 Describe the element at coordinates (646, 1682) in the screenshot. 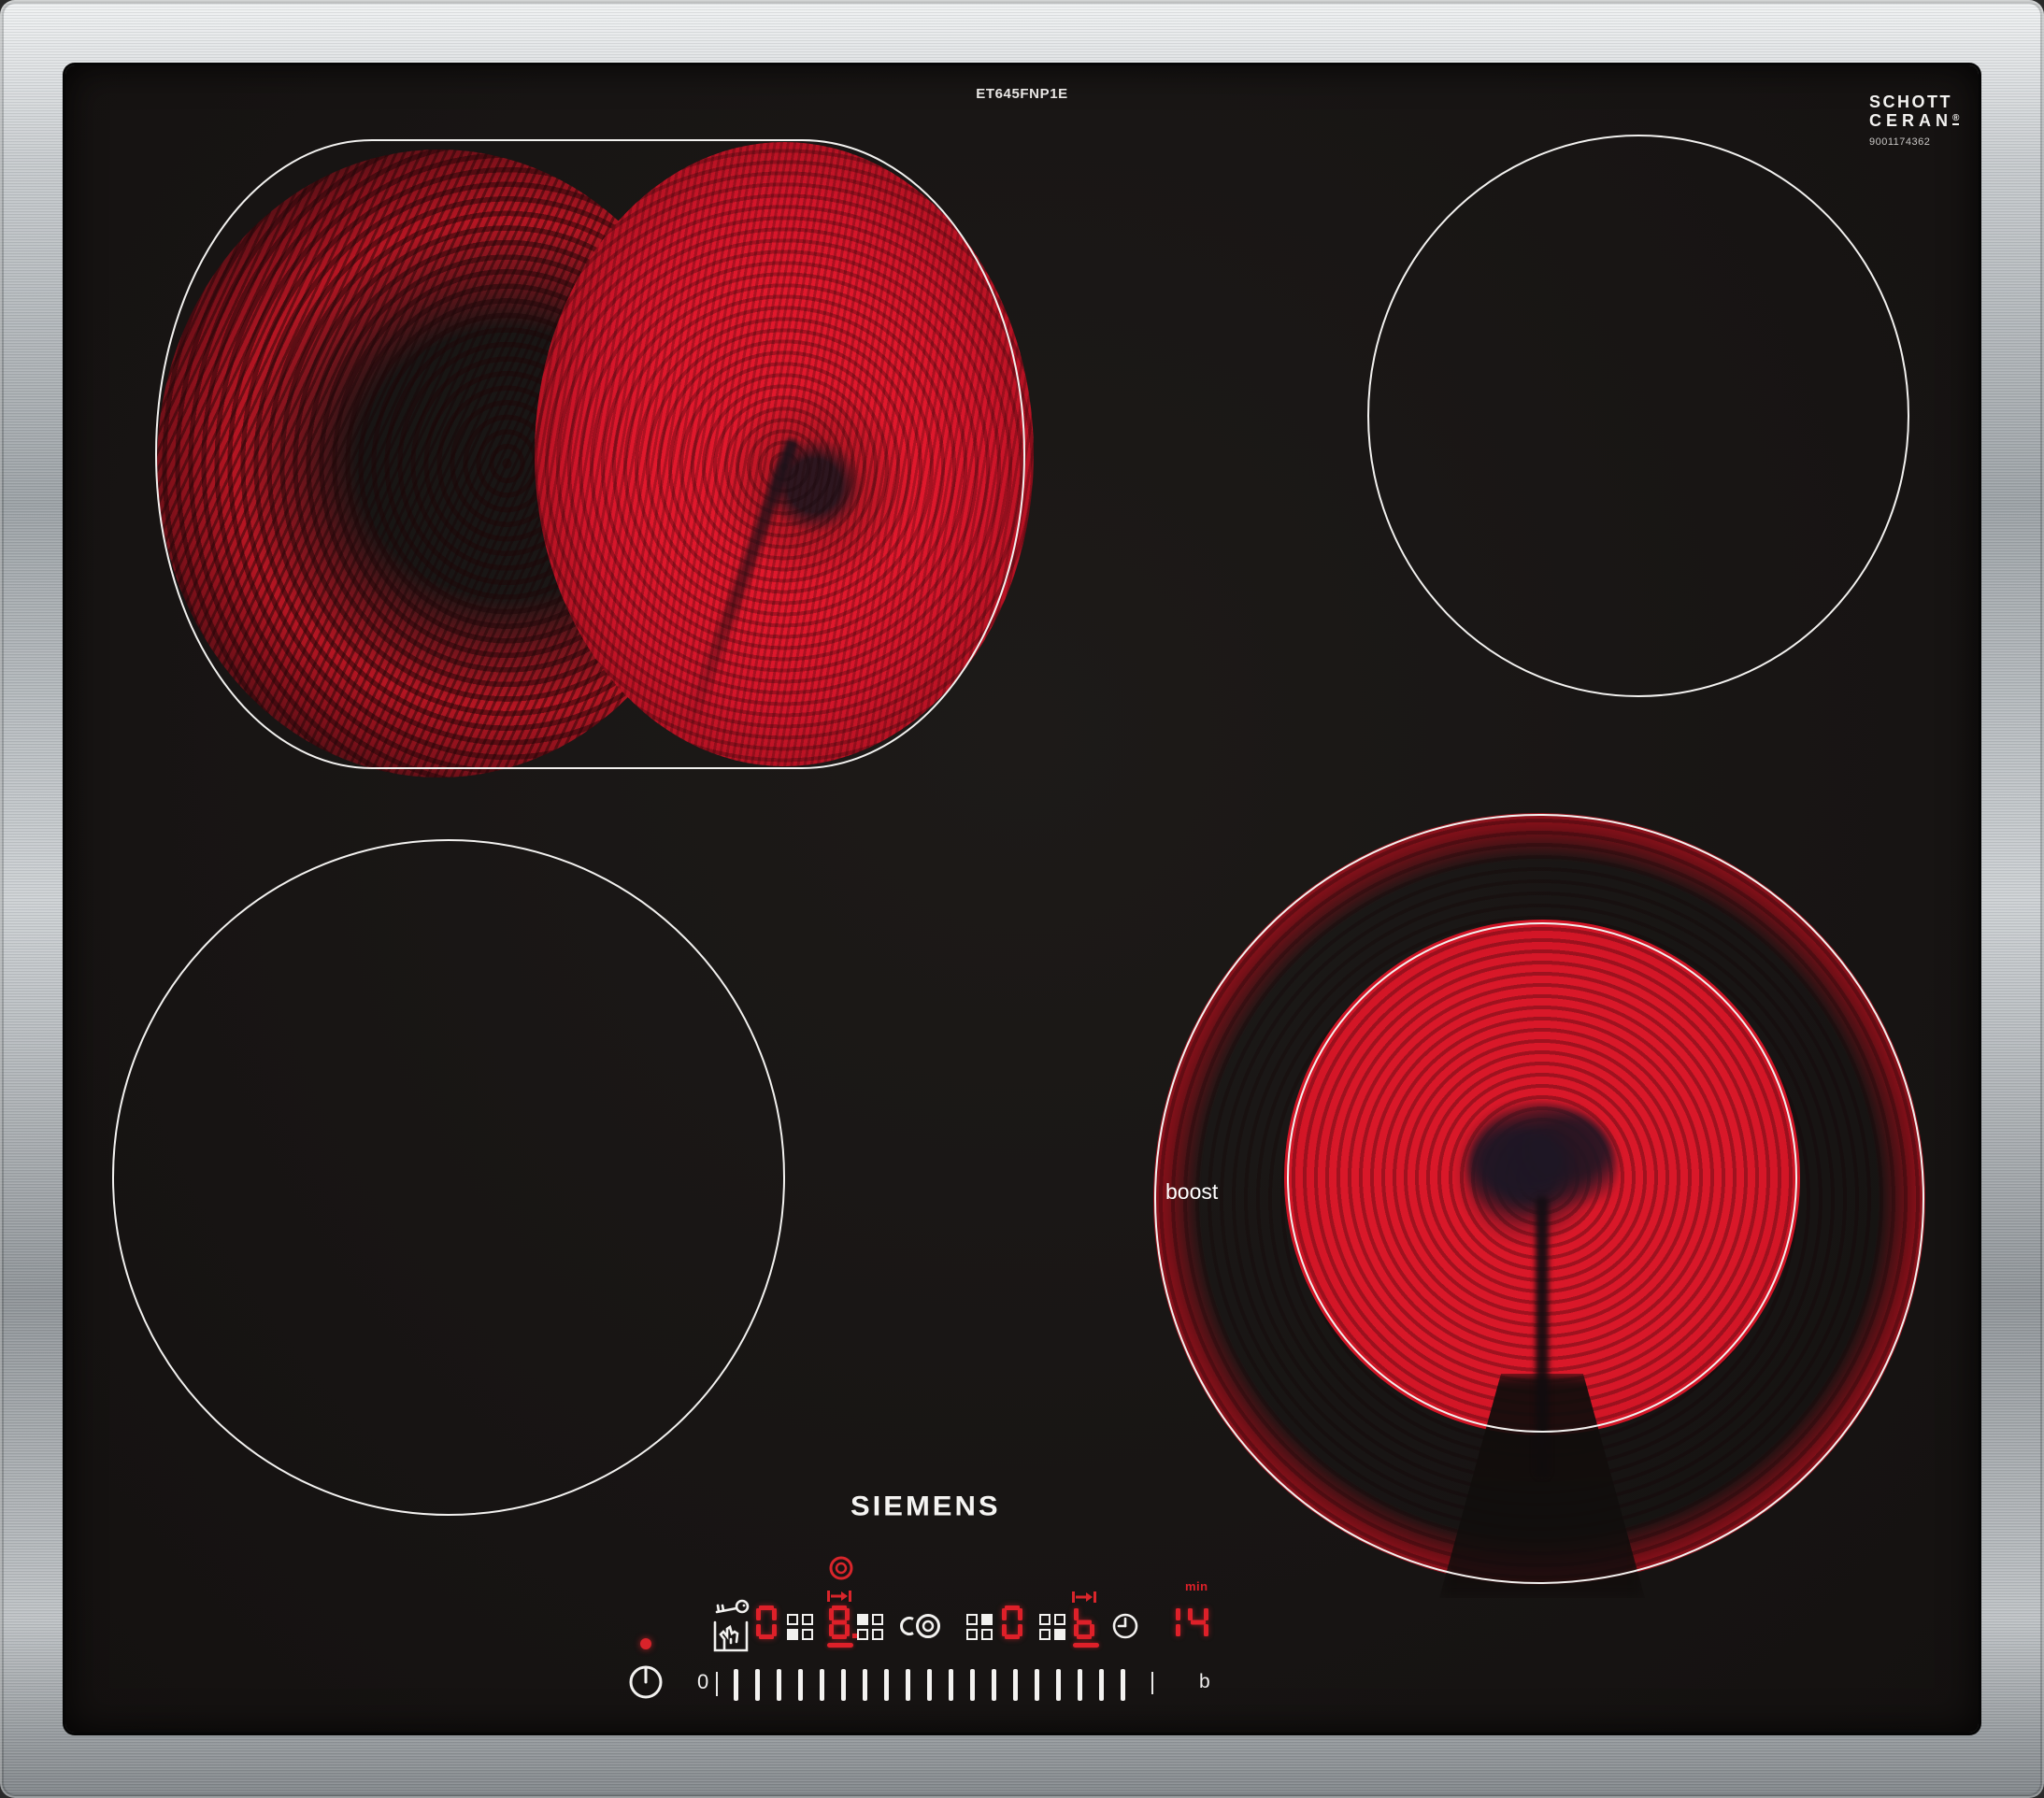

I see `power-button` at that location.